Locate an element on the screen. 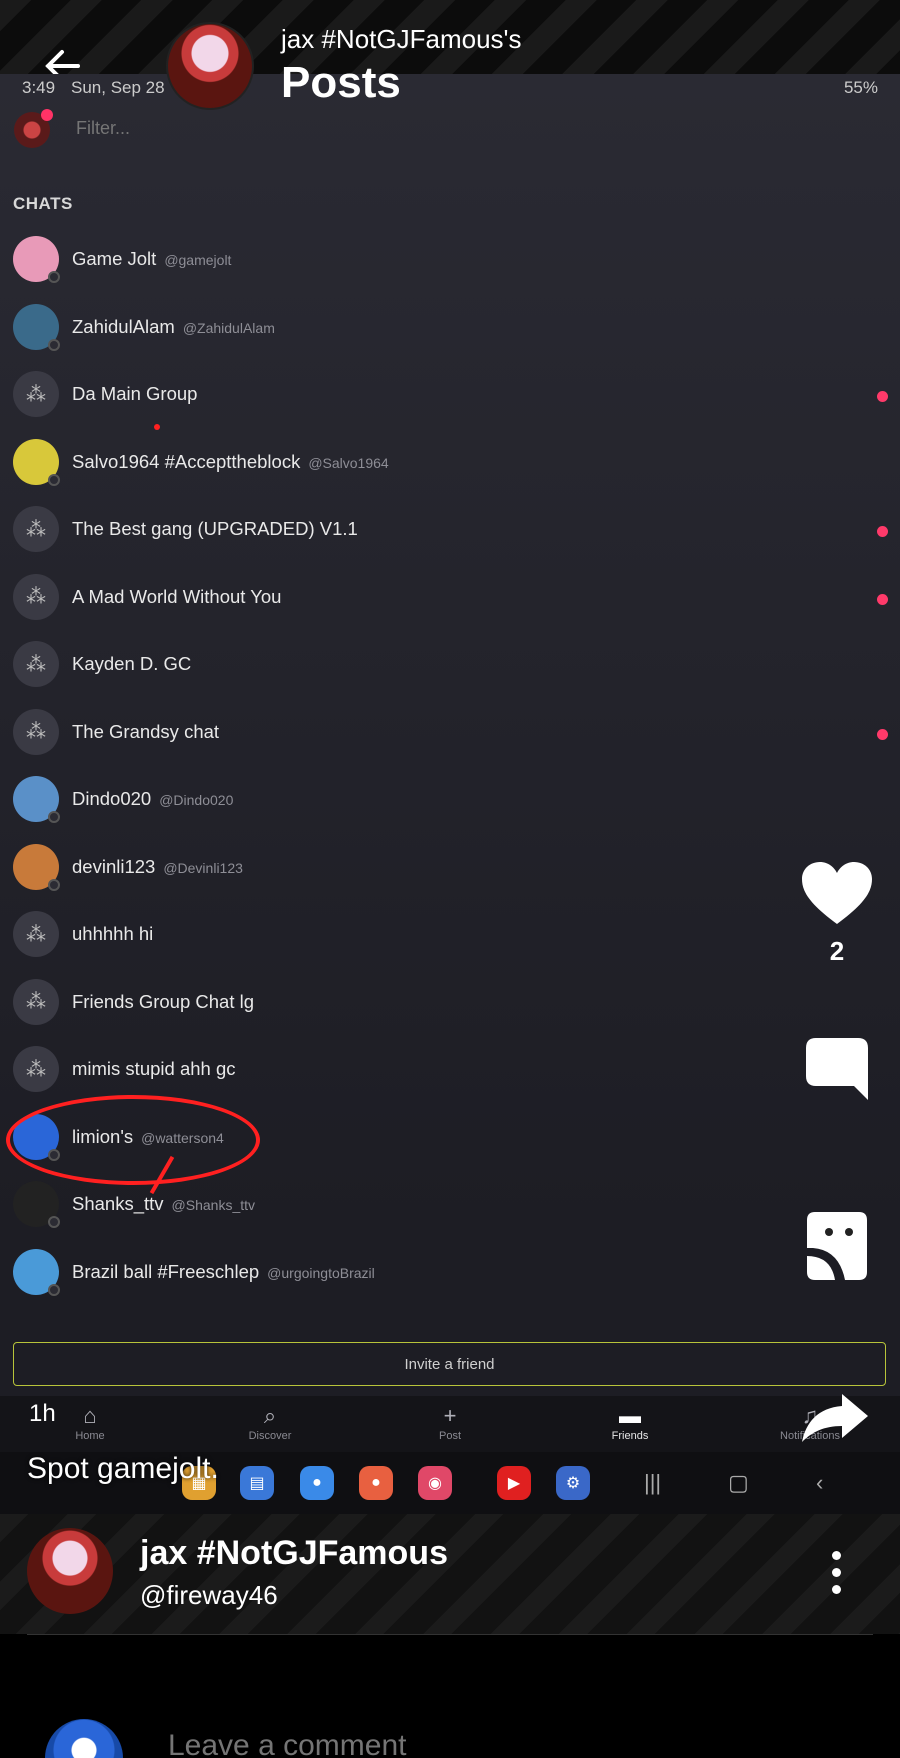 The width and height of the screenshot is (900, 1758). chat-name: Salvo1964 #Accepttheblock @Salvo1964 is located at coordinates (230, 462).